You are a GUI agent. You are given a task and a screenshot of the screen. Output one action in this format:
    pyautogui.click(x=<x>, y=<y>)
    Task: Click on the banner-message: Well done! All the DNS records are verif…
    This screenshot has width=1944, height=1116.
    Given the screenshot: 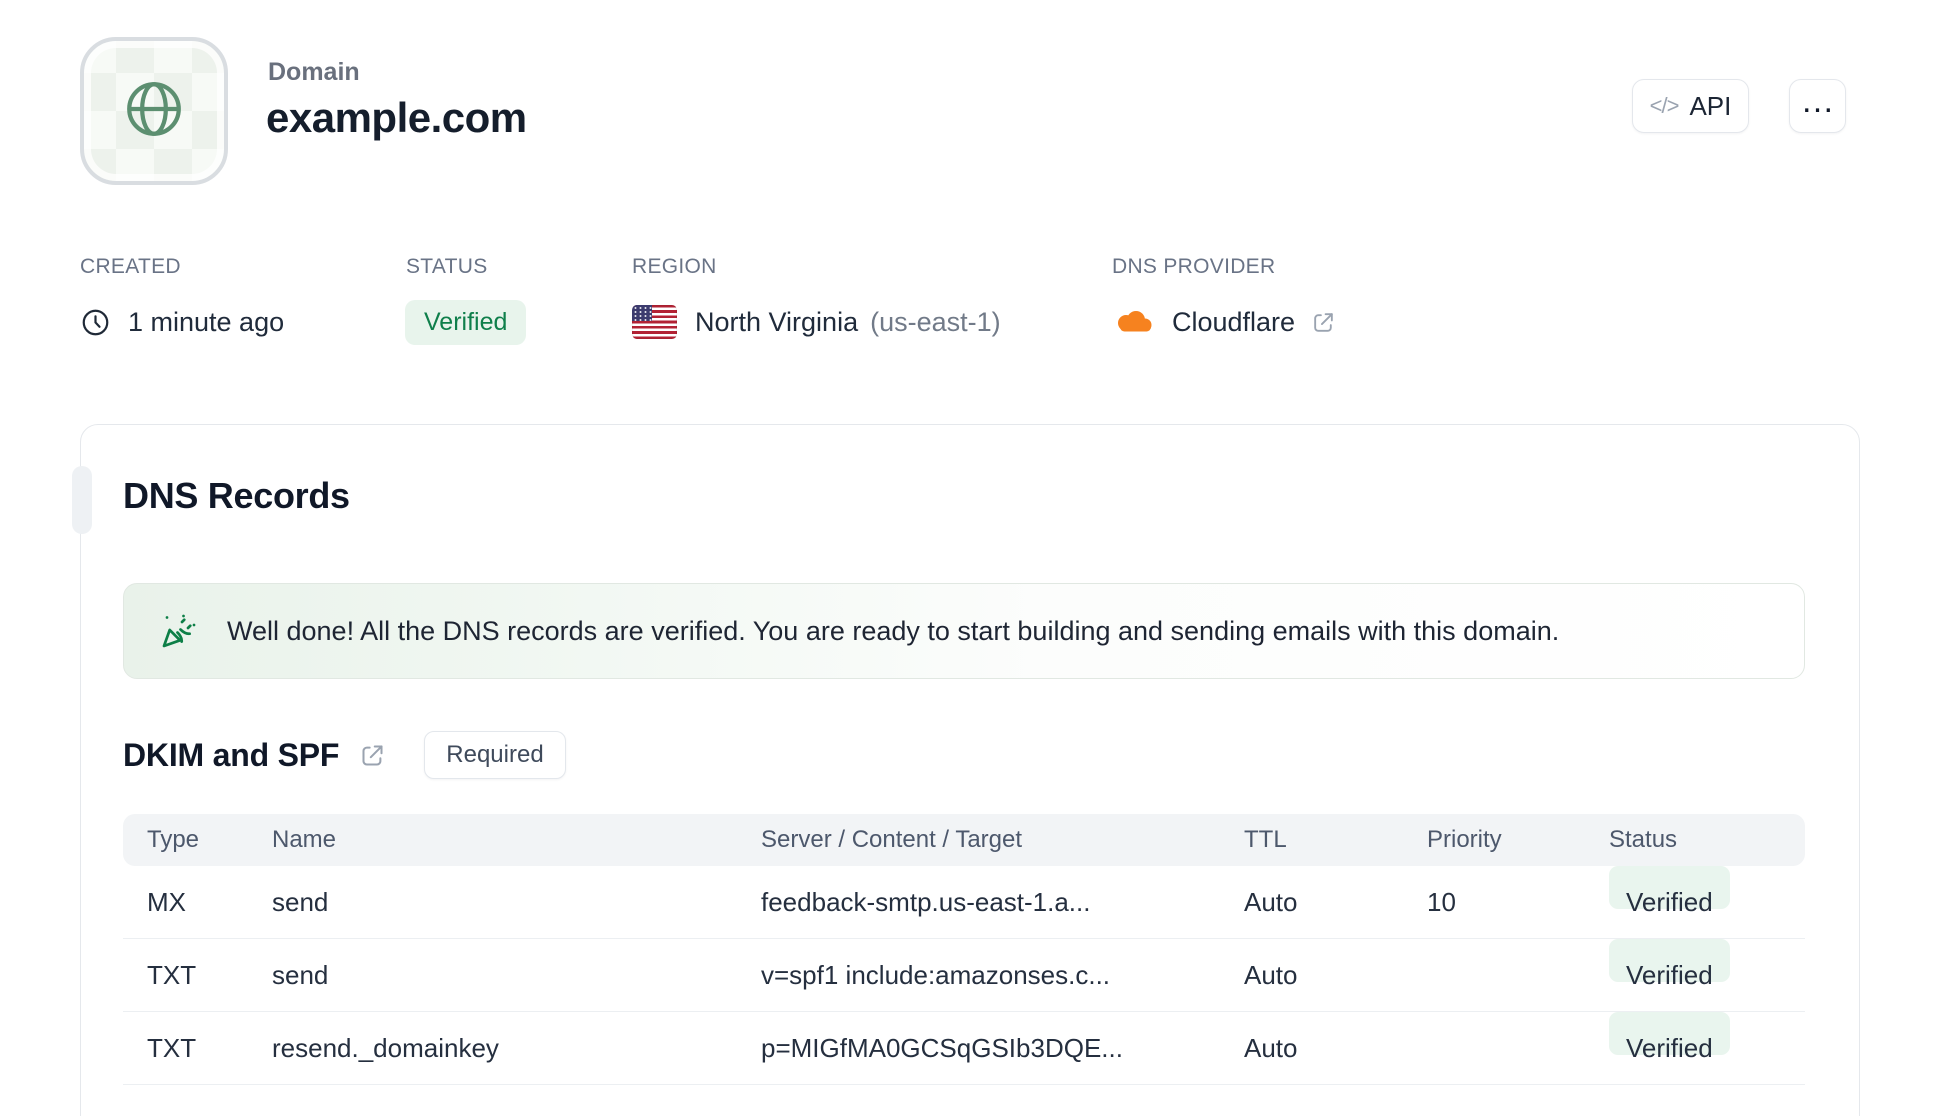 What is the action you would take?
    pyautogui.click(x=893, y=630)
    